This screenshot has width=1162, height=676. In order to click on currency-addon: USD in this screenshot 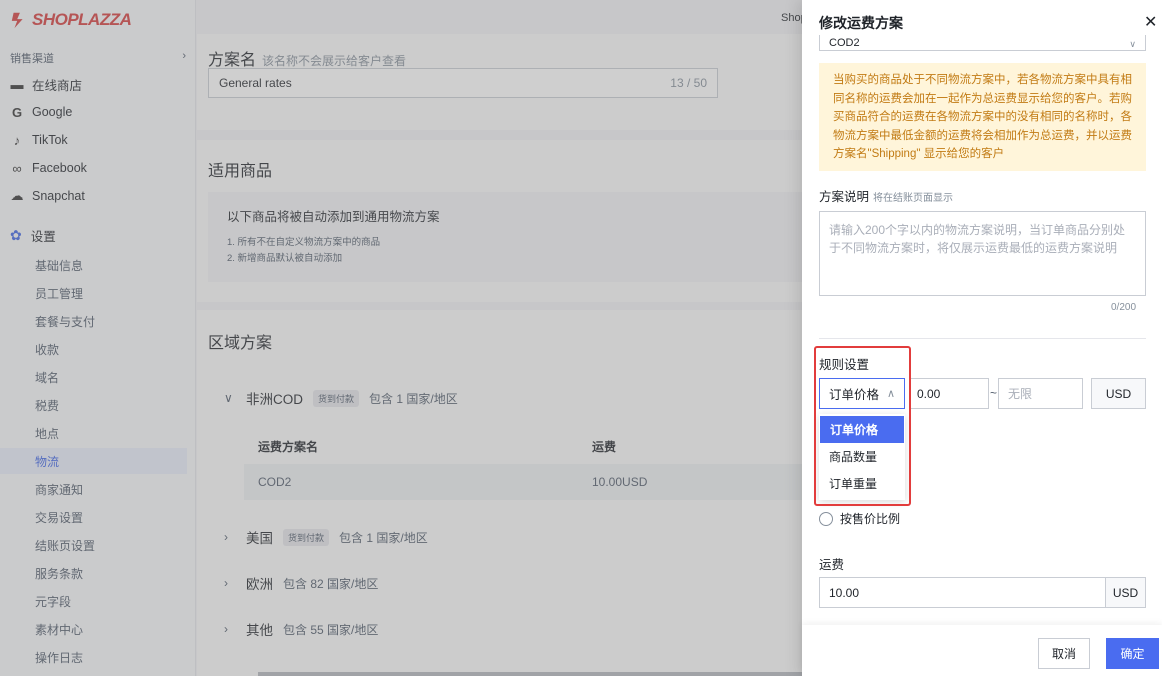, I will do `click(1118, 393)`.